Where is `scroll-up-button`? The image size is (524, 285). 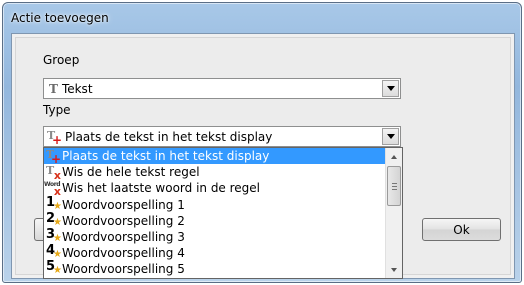 scroll-up-button is located at coordinates (394, 156).